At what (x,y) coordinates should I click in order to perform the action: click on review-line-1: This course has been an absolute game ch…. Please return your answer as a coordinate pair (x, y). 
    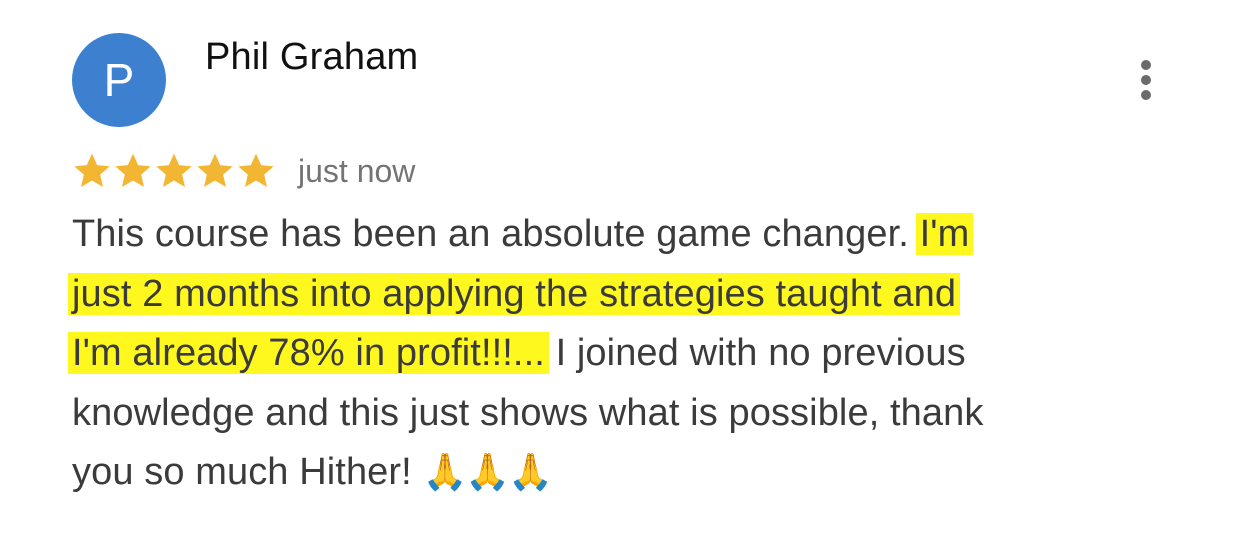
    Looking at the image, I should click on (523, 234).